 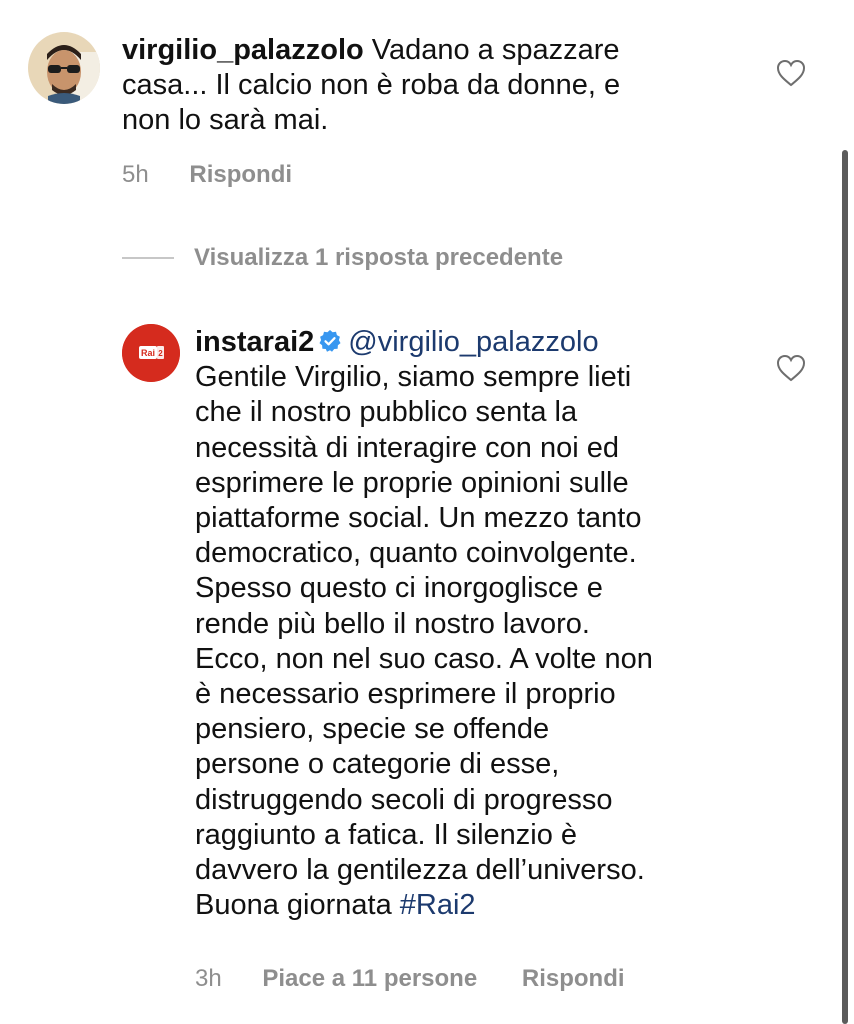 What do you see at coordinates (369, 978) in the screenshot?
I see `likes-count-link: Piace a 11 persone` at bounding box center [369, 978].